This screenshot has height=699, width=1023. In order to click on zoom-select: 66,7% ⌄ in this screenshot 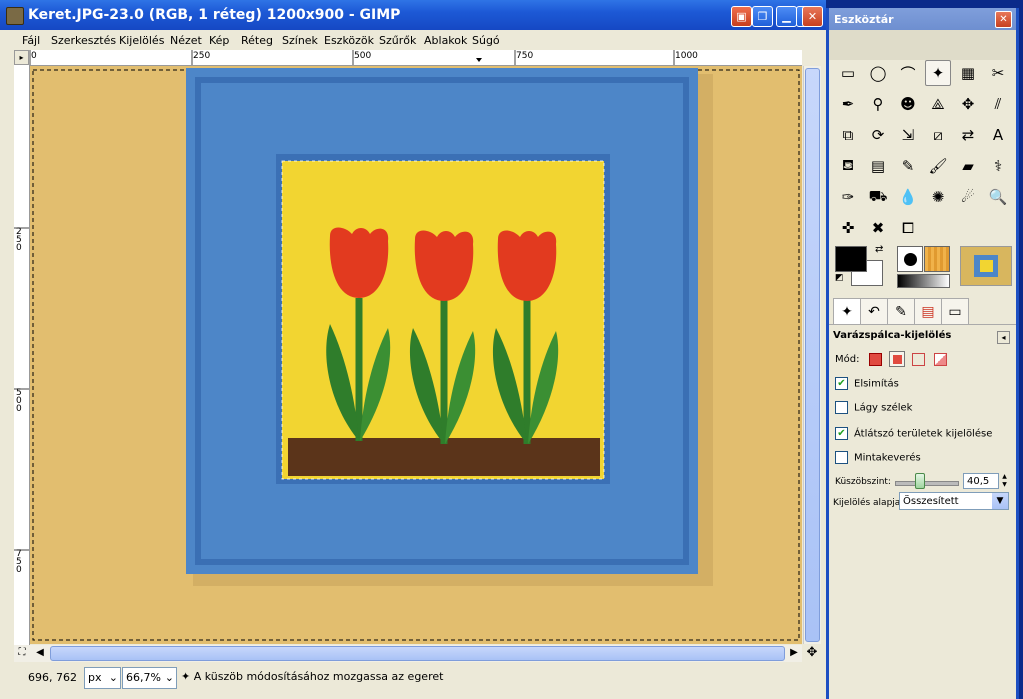, I will do `click(149, 678)`.